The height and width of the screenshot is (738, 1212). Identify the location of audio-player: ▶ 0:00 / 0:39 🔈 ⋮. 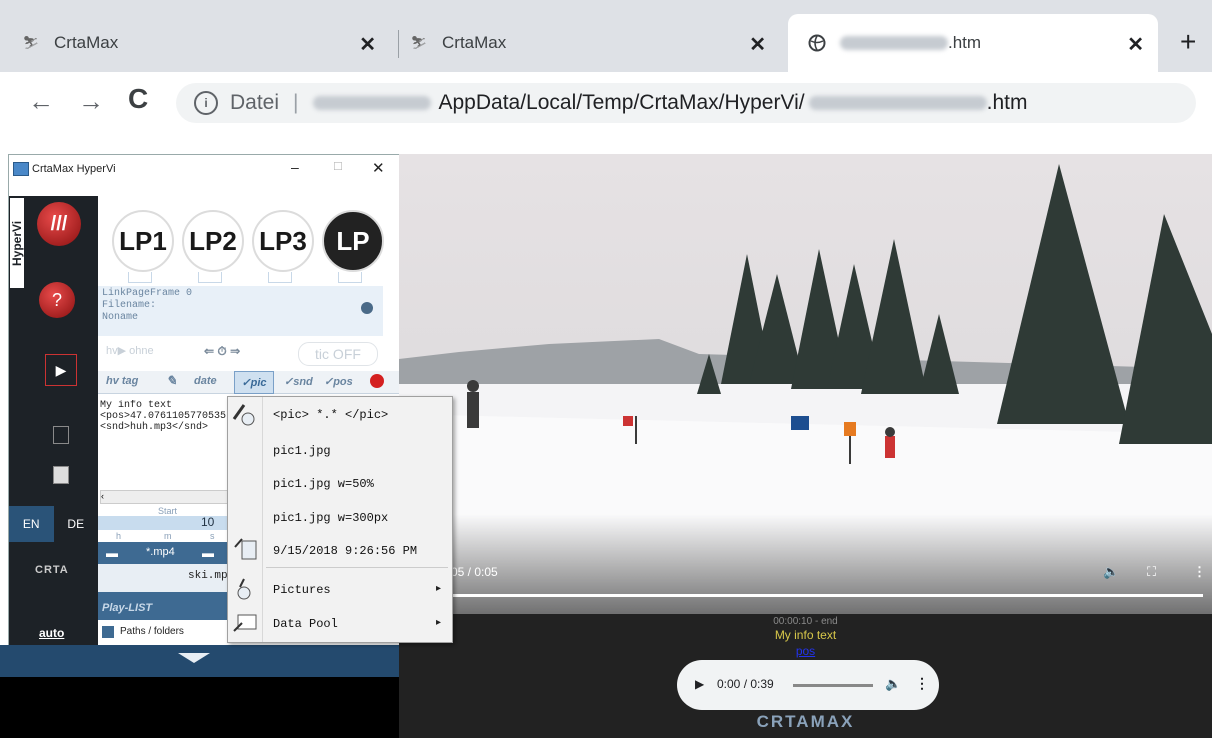
(808, 685).